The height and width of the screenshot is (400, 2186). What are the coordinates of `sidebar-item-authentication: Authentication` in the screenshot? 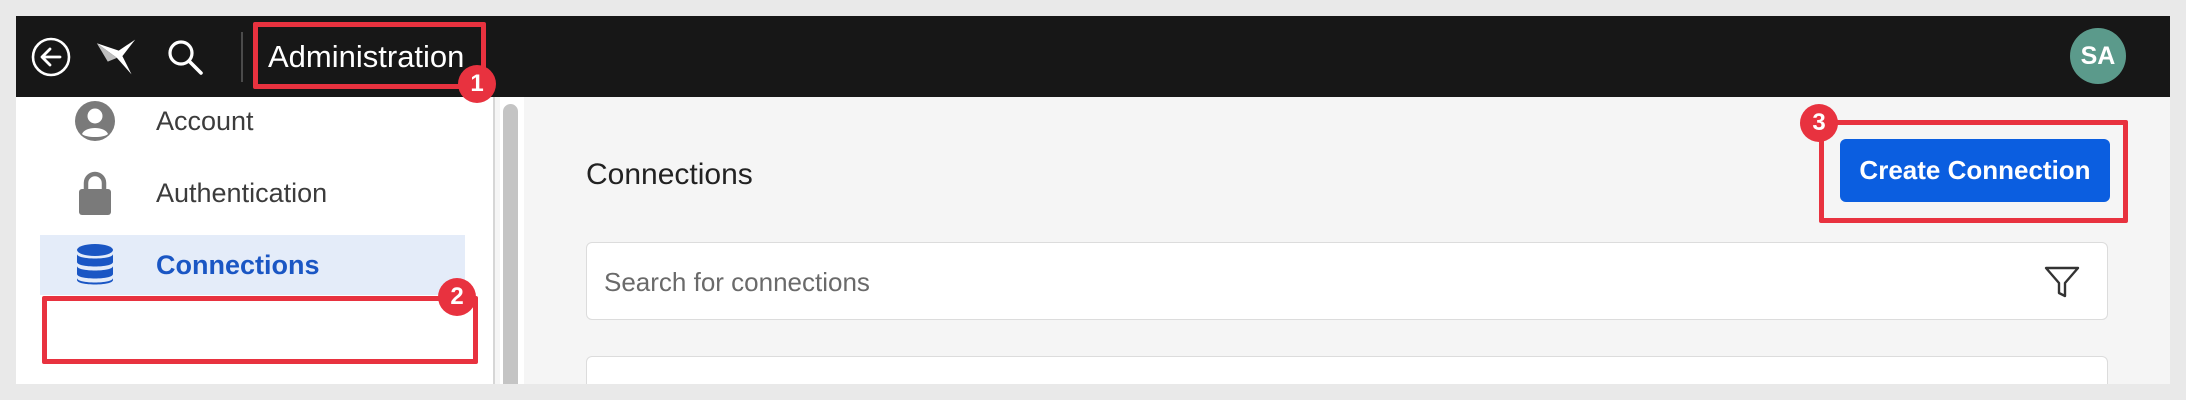 It's located at (252, 193).